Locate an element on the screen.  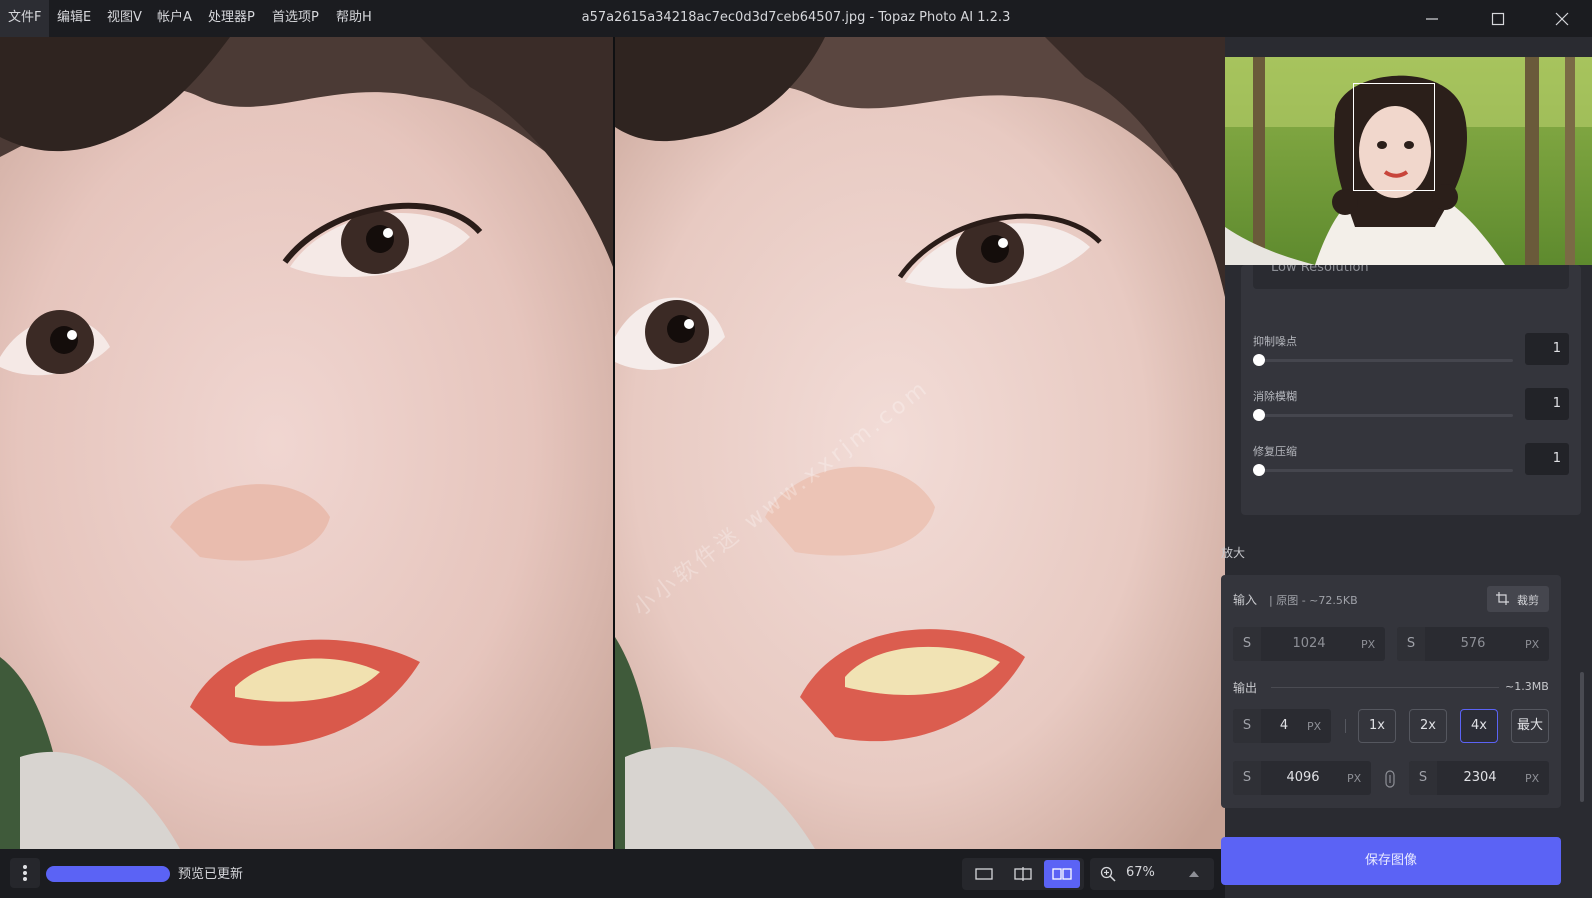
close-button is located at coordinates (1562, 18).